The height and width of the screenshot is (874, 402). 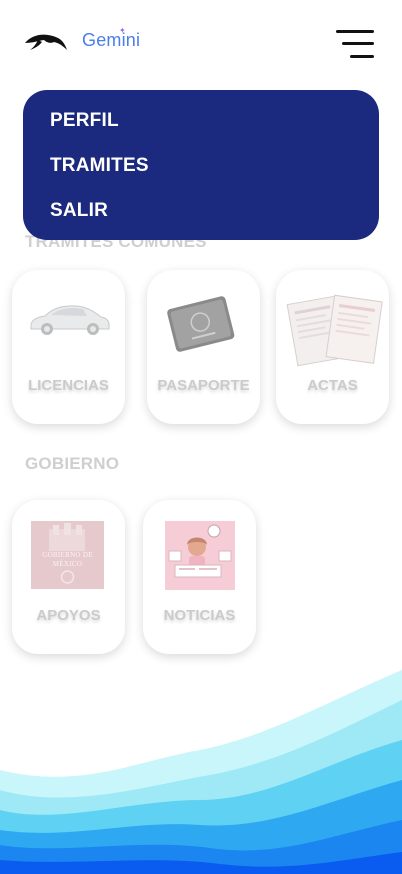 I want to click on car-icon, so click(x=70, y=320).